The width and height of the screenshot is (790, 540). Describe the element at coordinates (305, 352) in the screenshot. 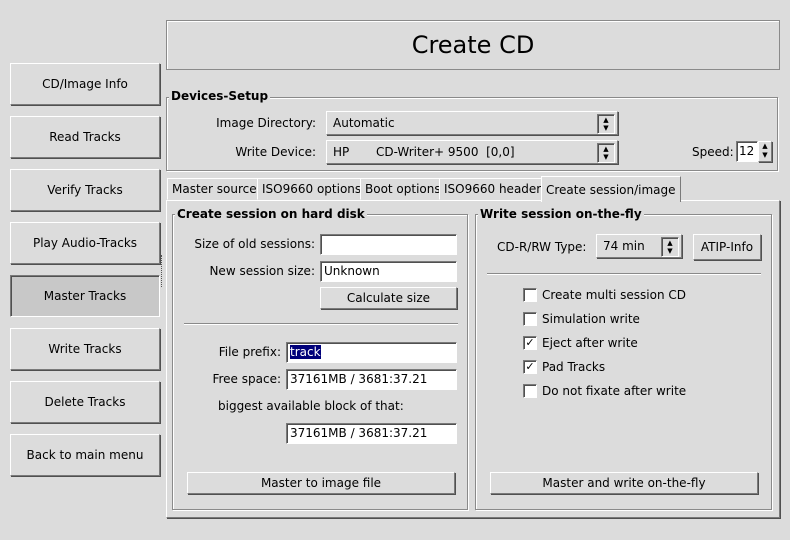

I see `file-prefix-value: track` at that location.